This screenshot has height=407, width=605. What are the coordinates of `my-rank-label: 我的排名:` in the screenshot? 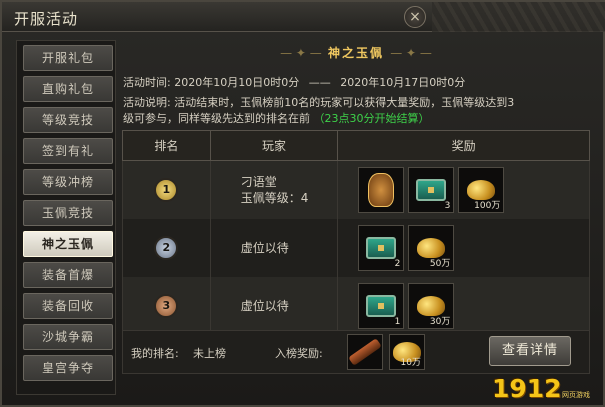 It's located at (155, 353).